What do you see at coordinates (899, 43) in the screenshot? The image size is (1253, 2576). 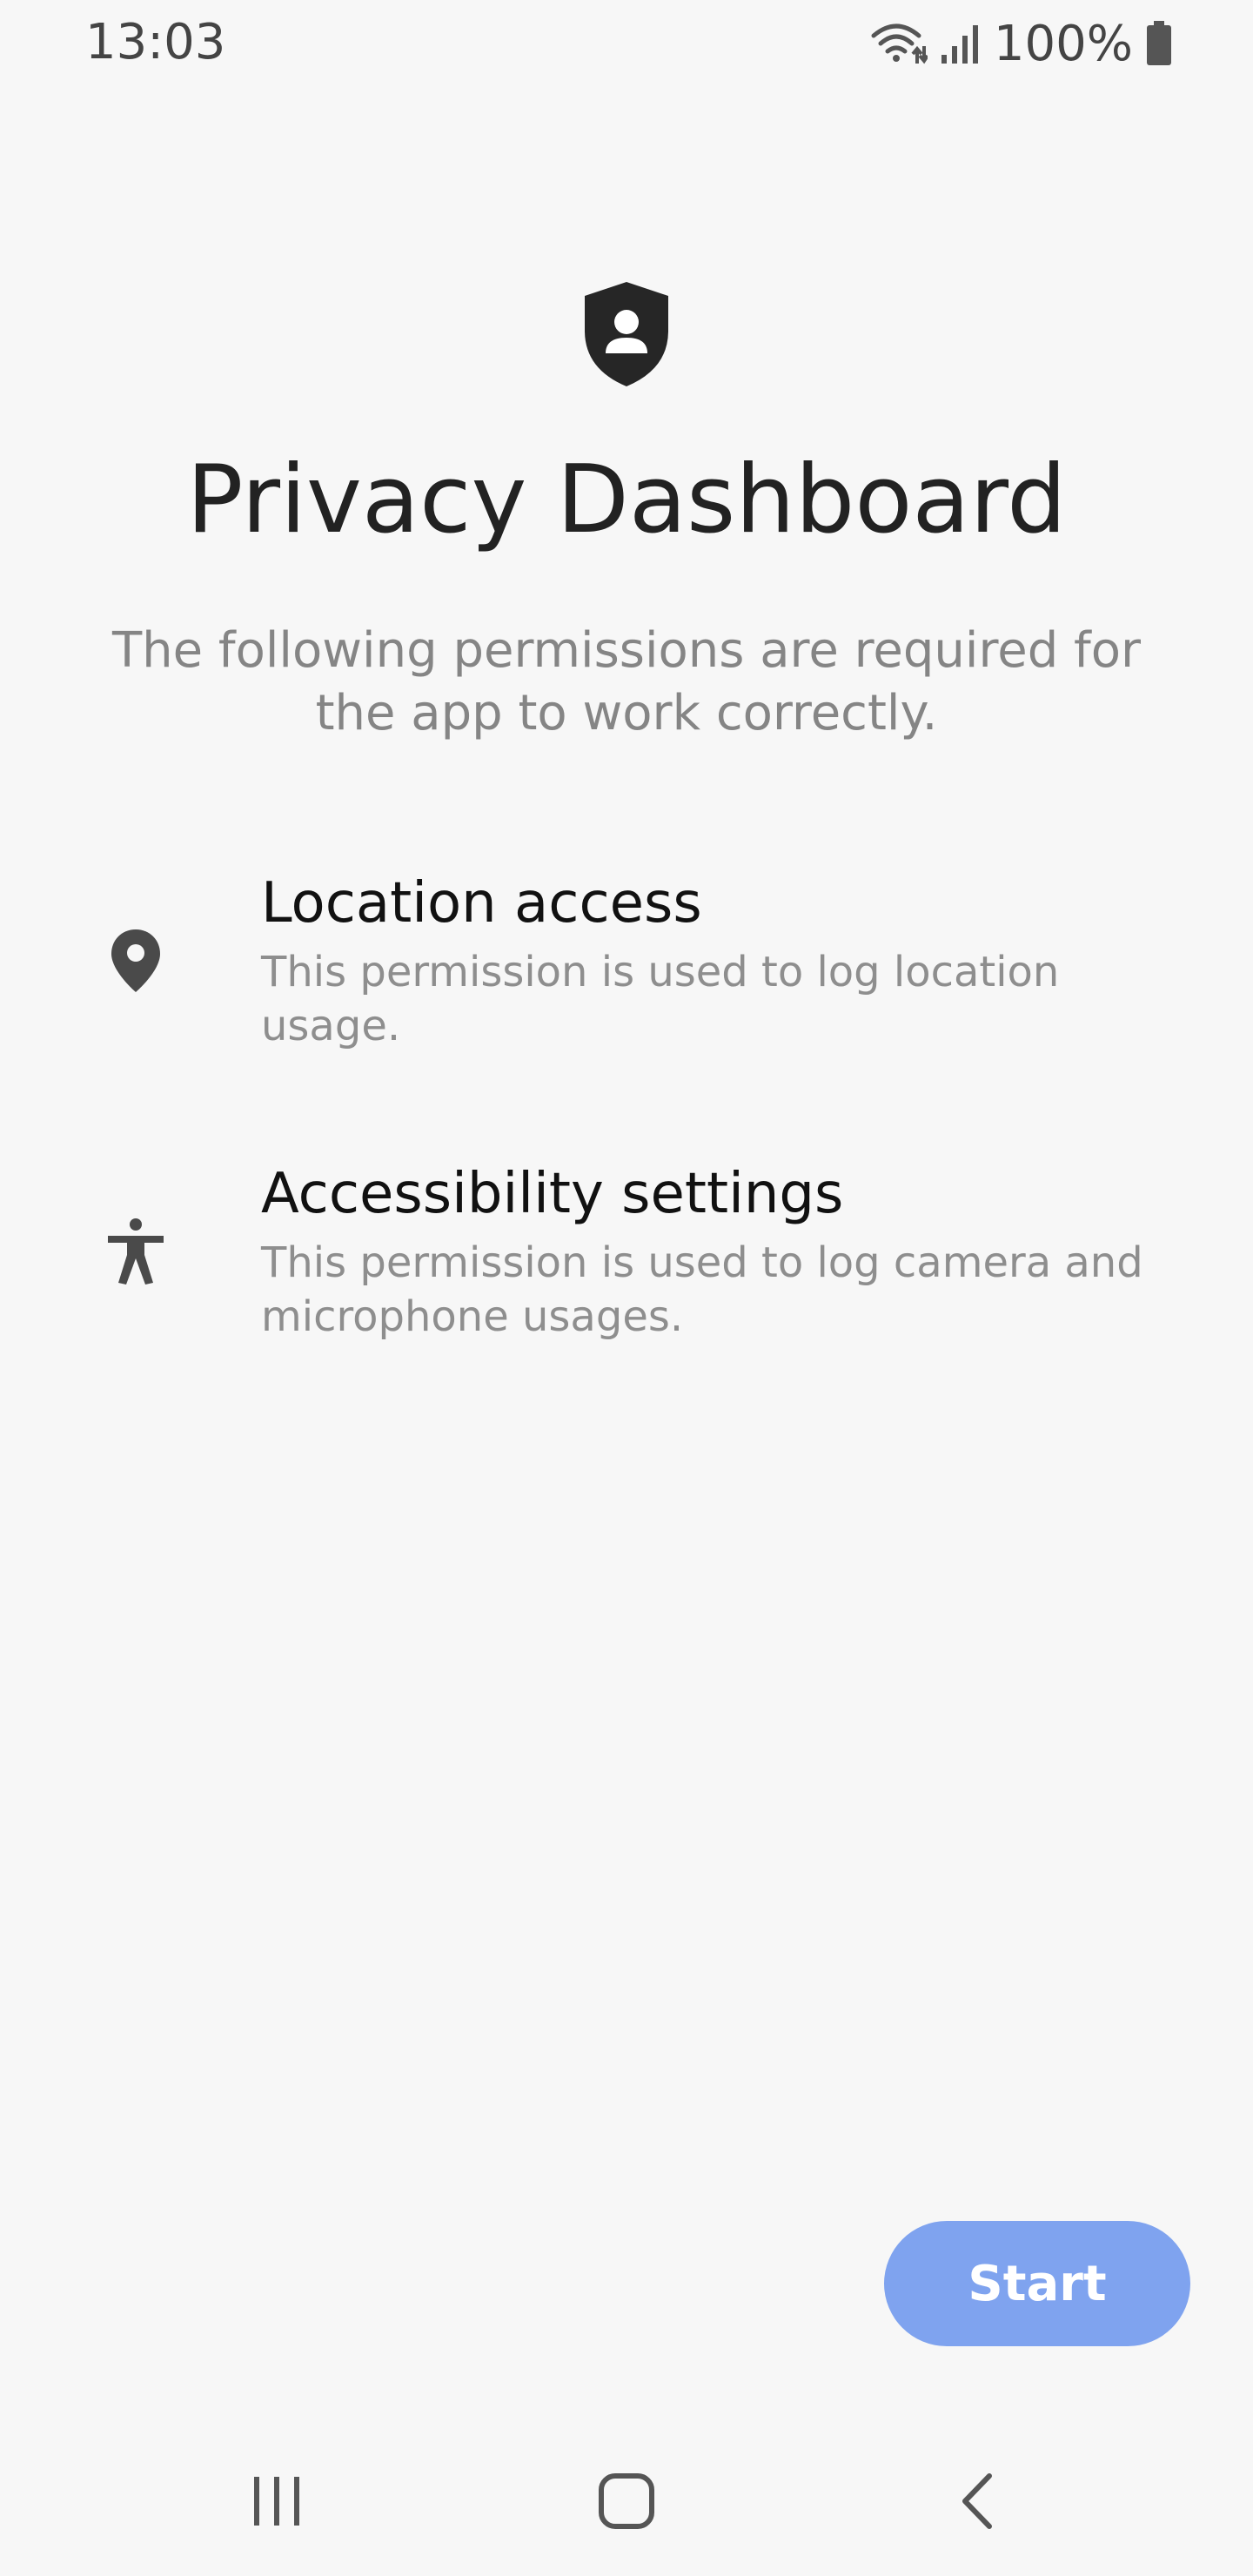 I see `wifi-icon` at bounding box center [899, 43].